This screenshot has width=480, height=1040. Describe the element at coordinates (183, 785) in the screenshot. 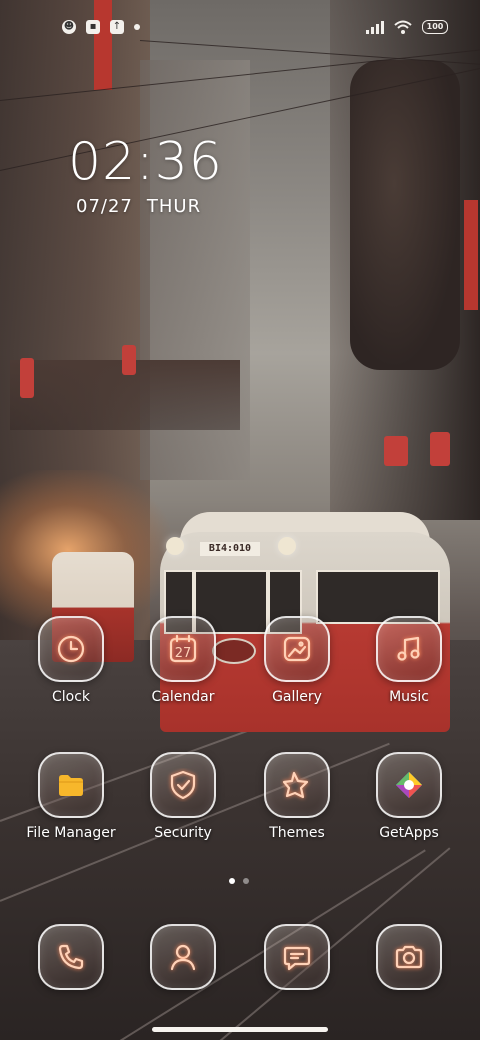

I see `shield-icon` at that location.